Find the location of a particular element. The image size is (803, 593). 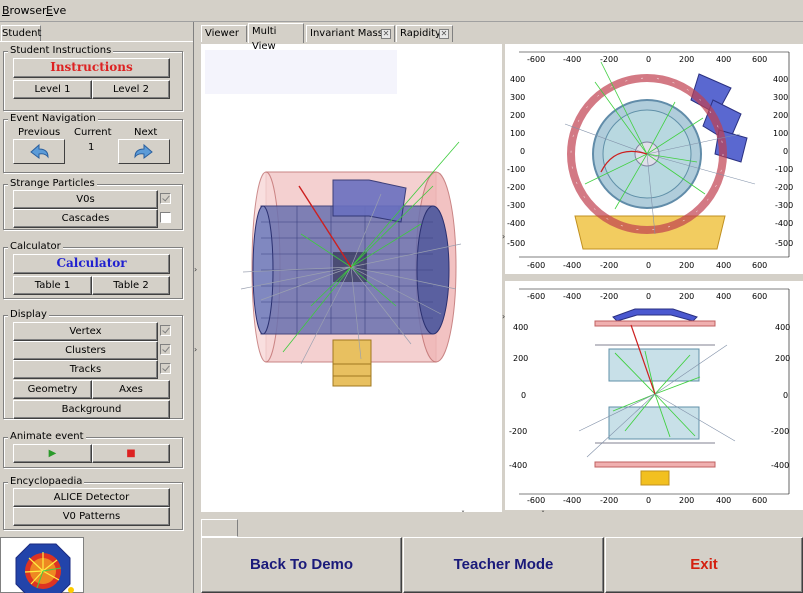

menu-browser: Browser is located at coordinates (24, 10).